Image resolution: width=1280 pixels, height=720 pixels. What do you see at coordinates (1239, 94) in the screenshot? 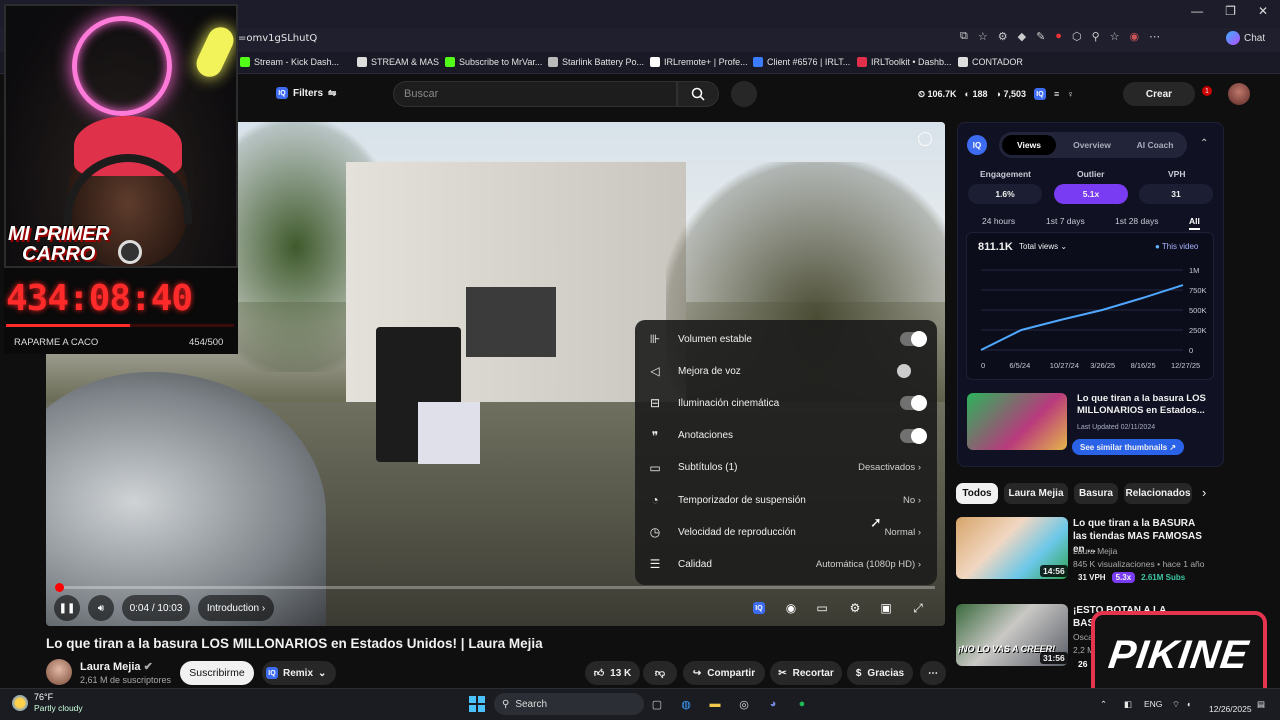
I see `account-avatar` at bounding box center [1239, 94].